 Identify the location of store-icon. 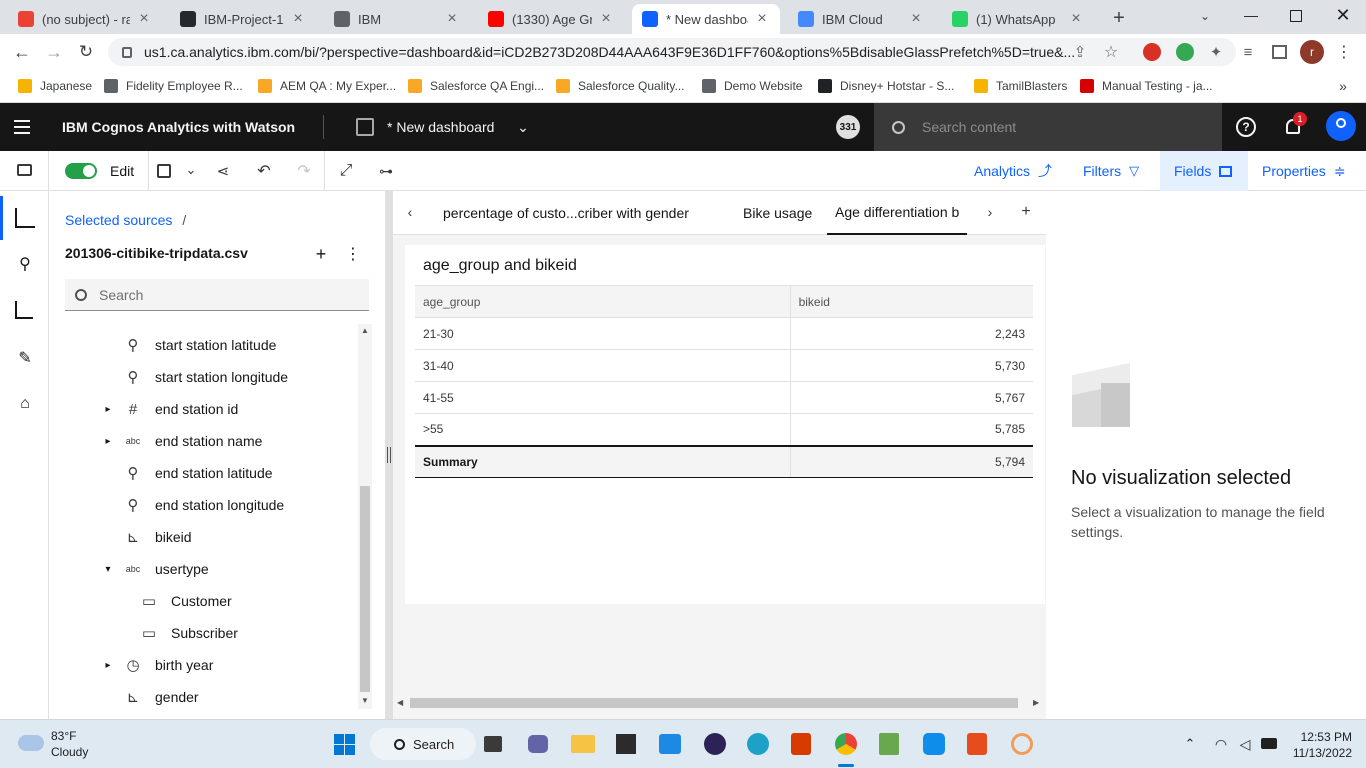
(670, 744).